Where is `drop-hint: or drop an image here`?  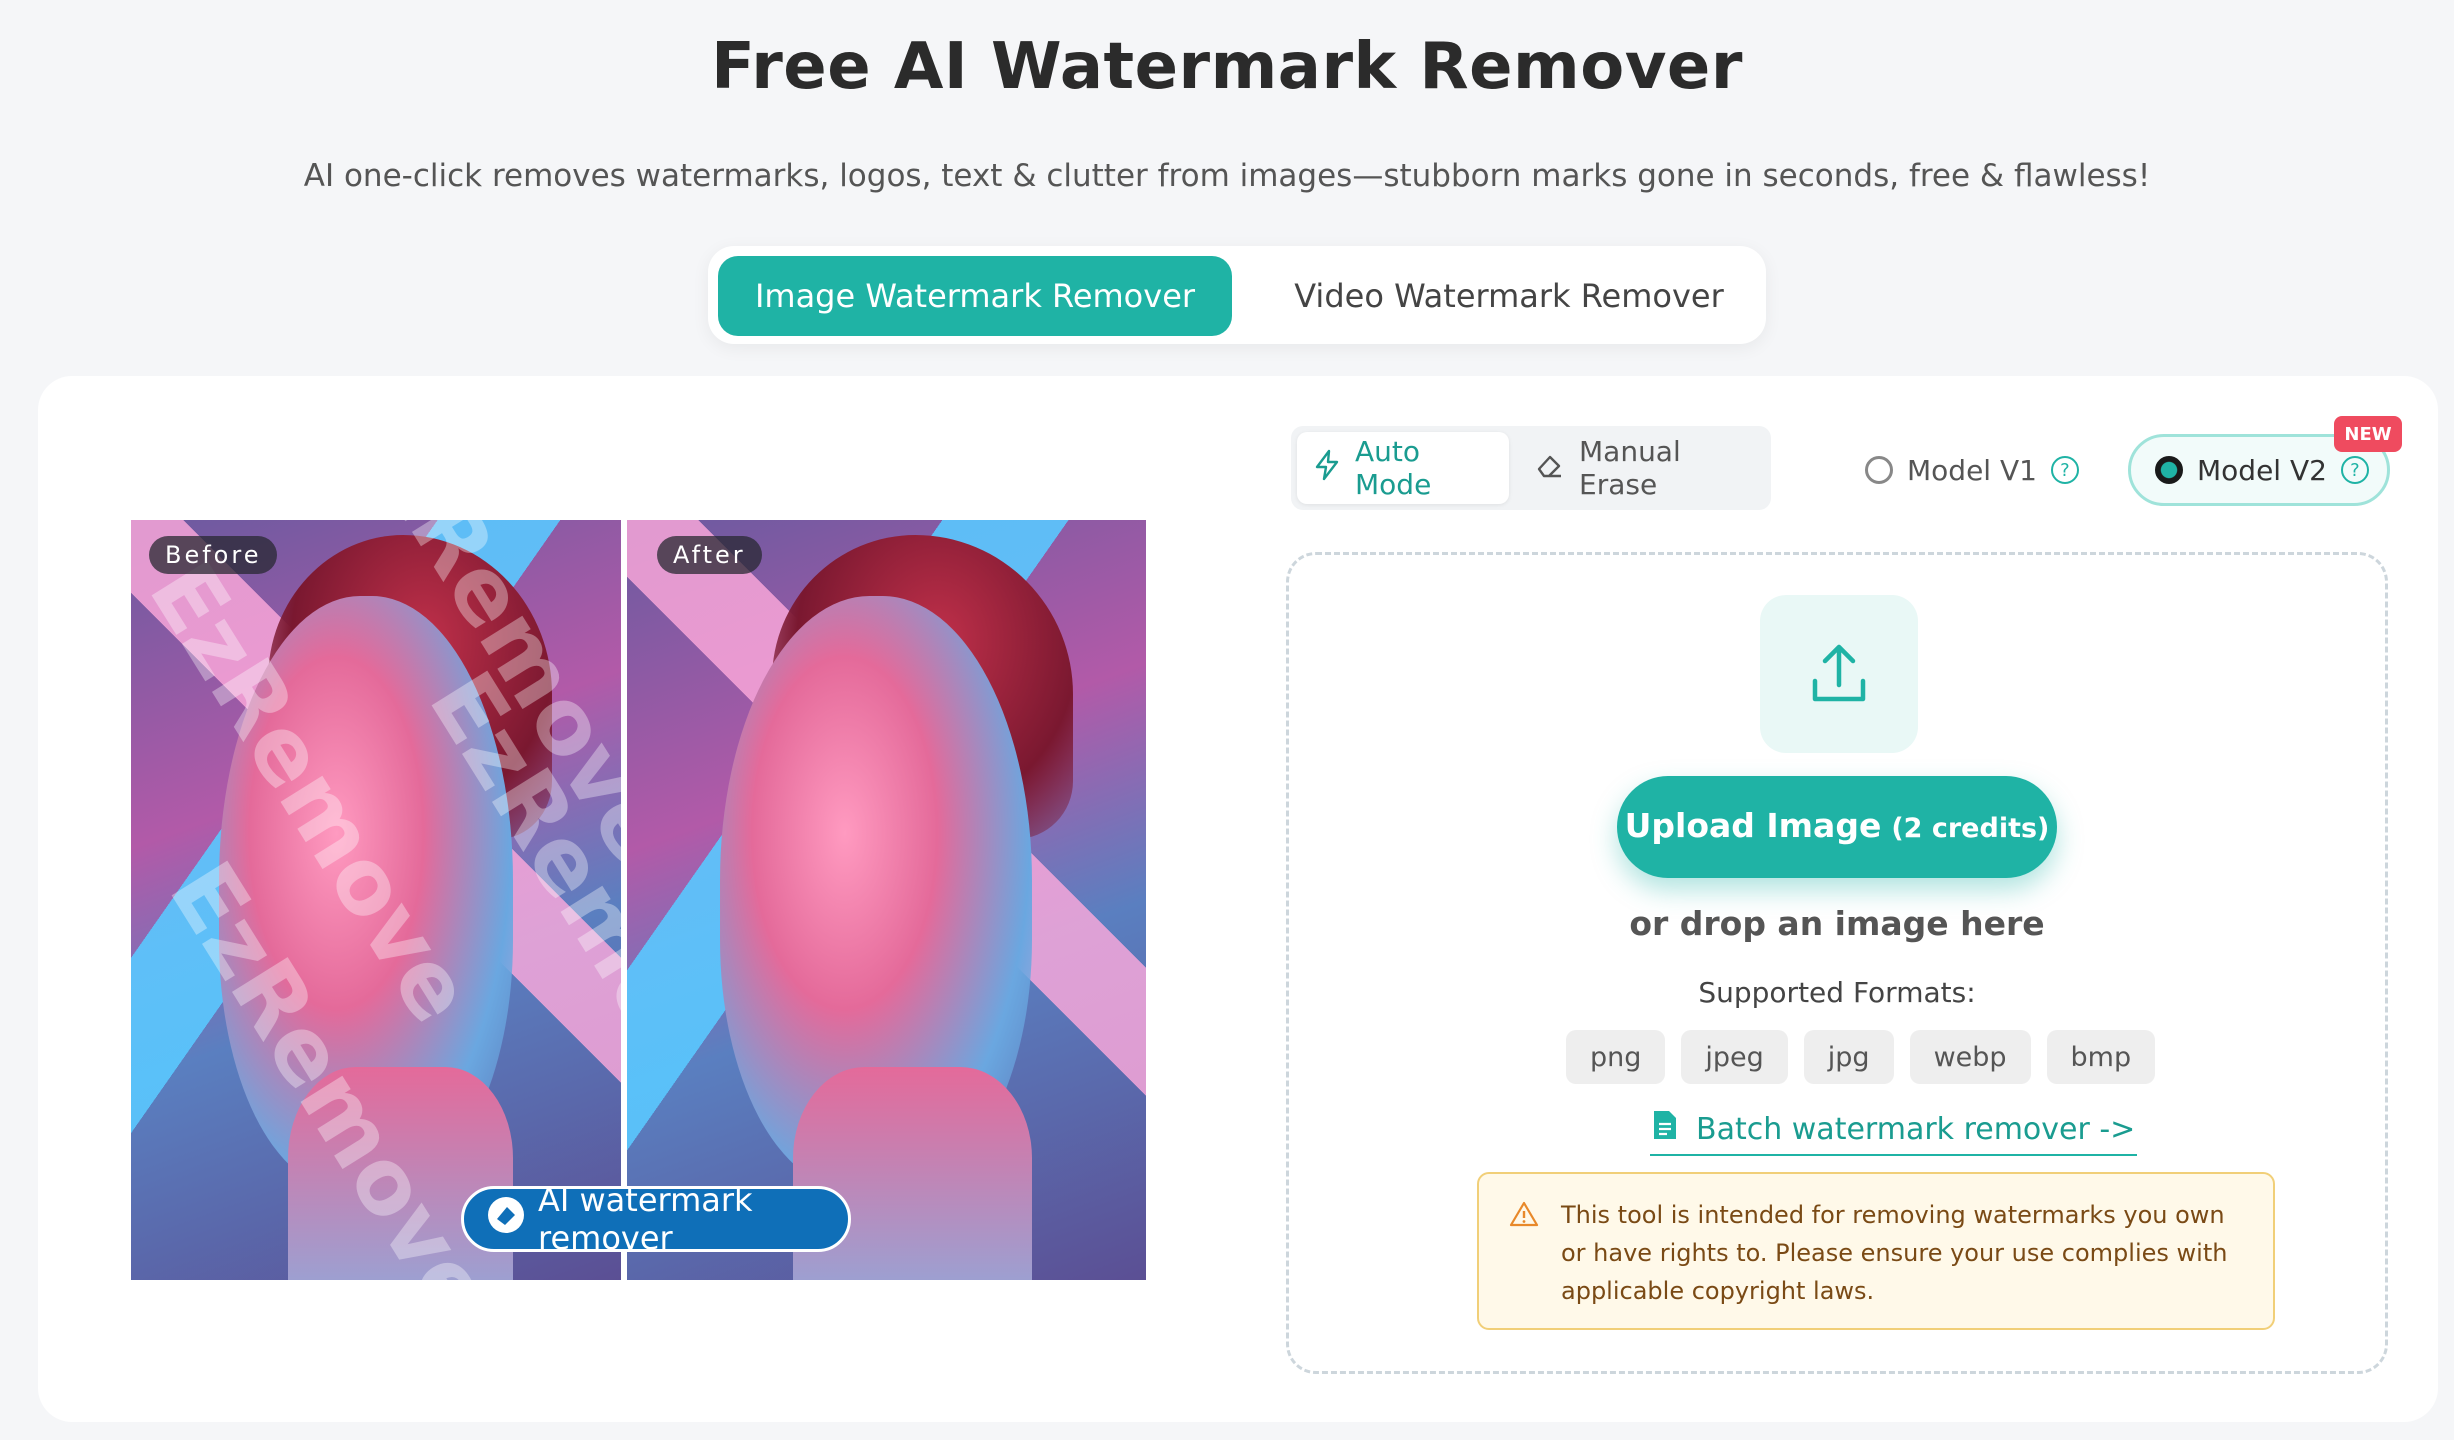 drop-hint: or drop an image here is located at coordinates (1837, 923).